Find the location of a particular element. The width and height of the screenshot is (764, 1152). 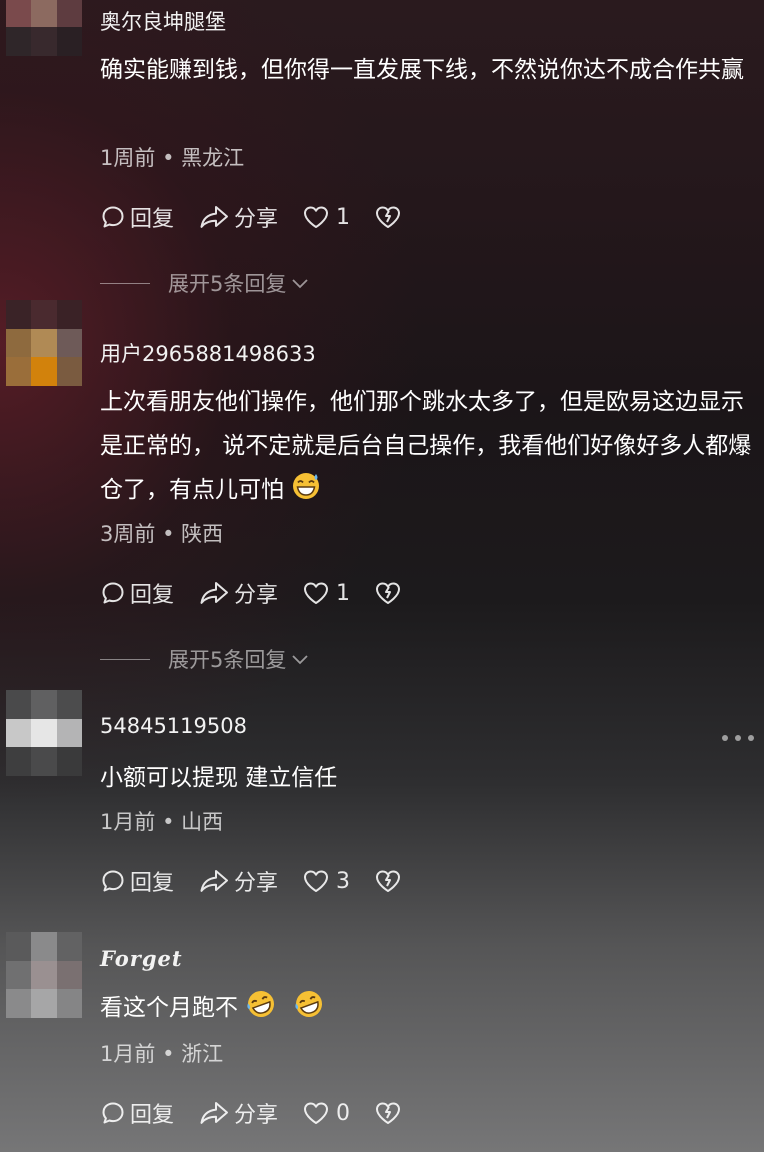

comment-username: 用户2965881498633 is located at coordinates (208, 353).